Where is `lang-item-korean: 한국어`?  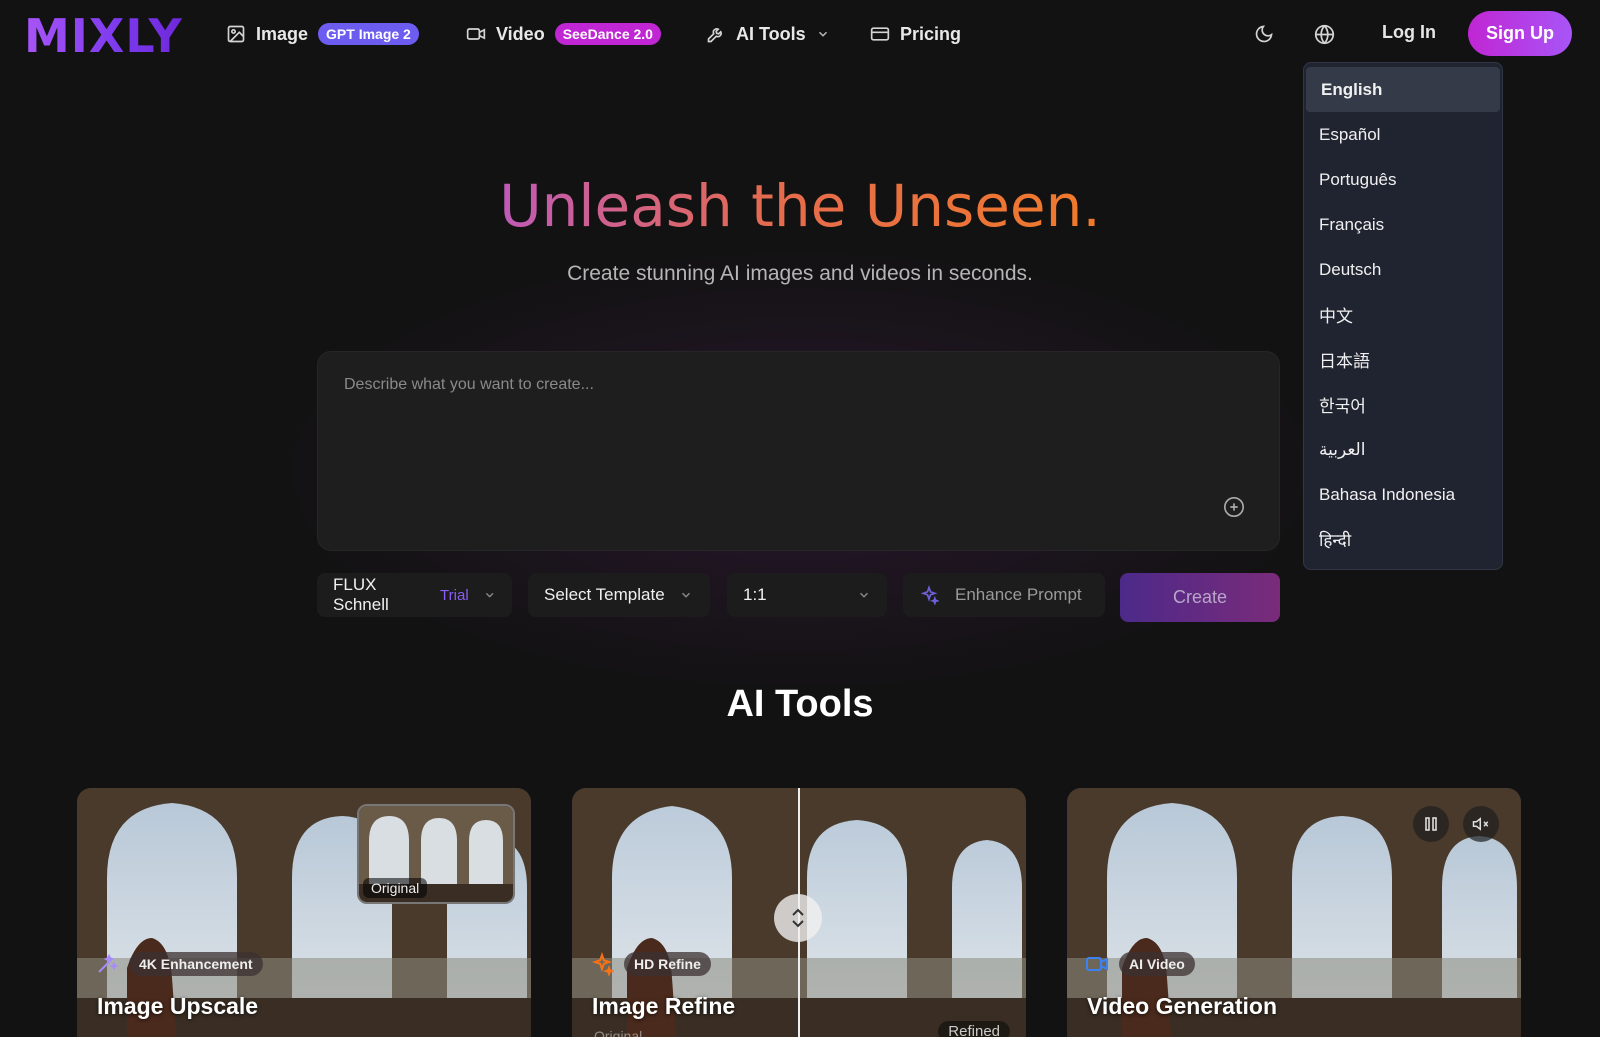
lang-item-korean: 한국어 is located at coordinates (1403, 404).